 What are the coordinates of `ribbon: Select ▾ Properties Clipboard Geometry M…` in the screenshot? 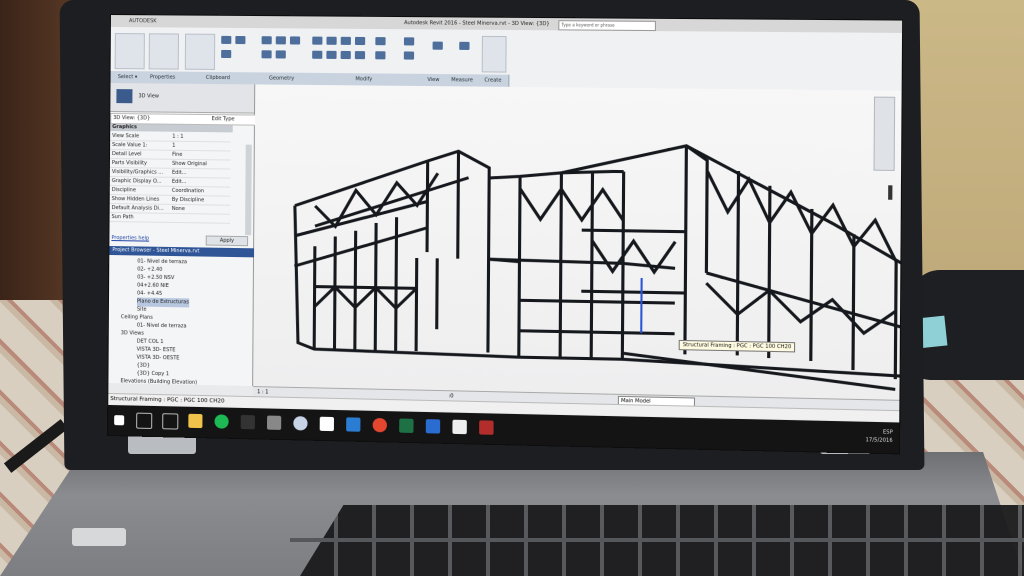 It's located at (506, 59).